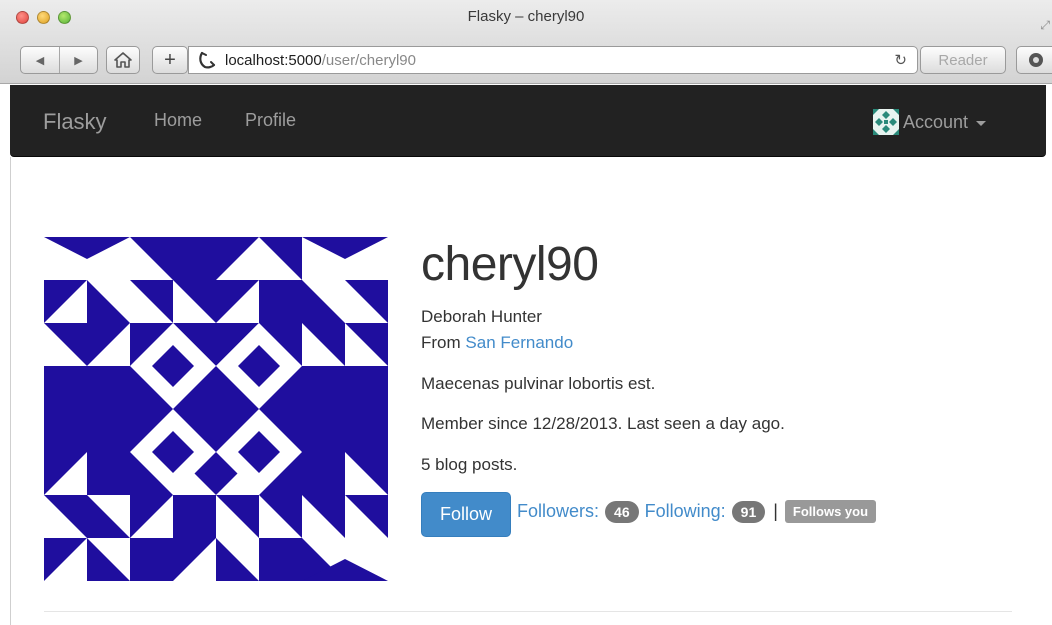 The image size is (1052, 625). What do you see at coordinates (622, 511) in the screenshot?
I see `followers-count-badge: 46` at bounding box center [622, 511].